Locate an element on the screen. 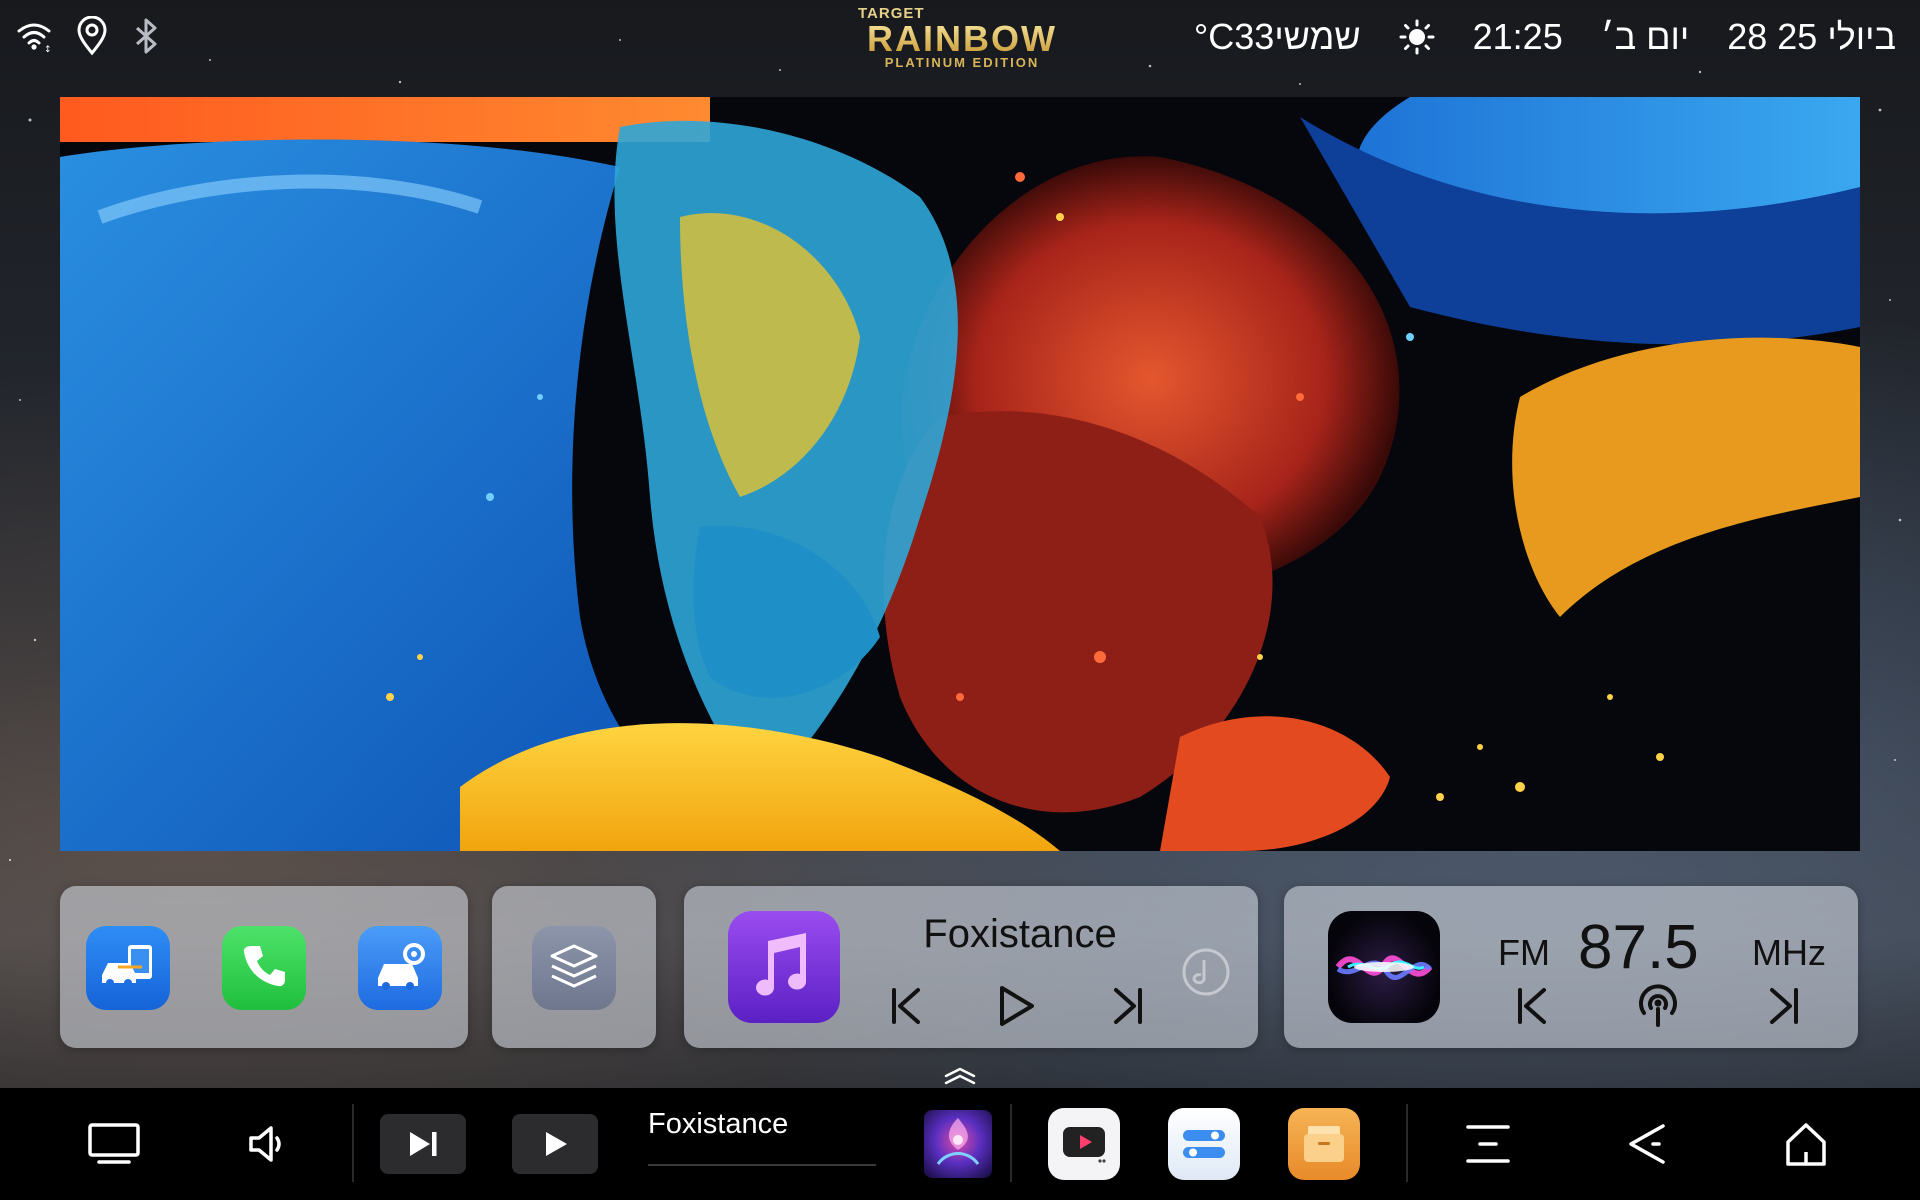  home-icon is located at coordinates (1806, 1144).